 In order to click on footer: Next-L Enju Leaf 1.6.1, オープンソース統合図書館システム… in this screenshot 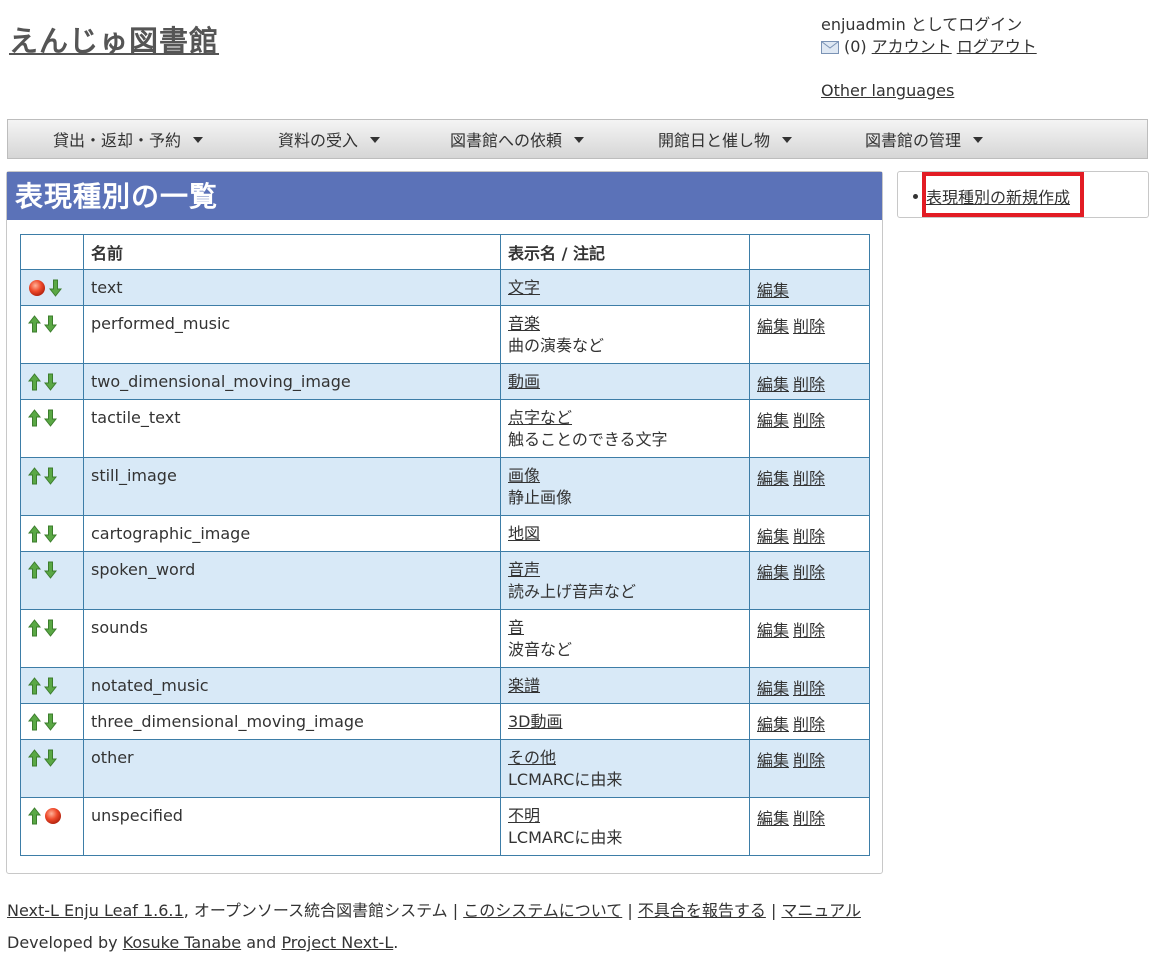, I will do `click(434, 927)`.